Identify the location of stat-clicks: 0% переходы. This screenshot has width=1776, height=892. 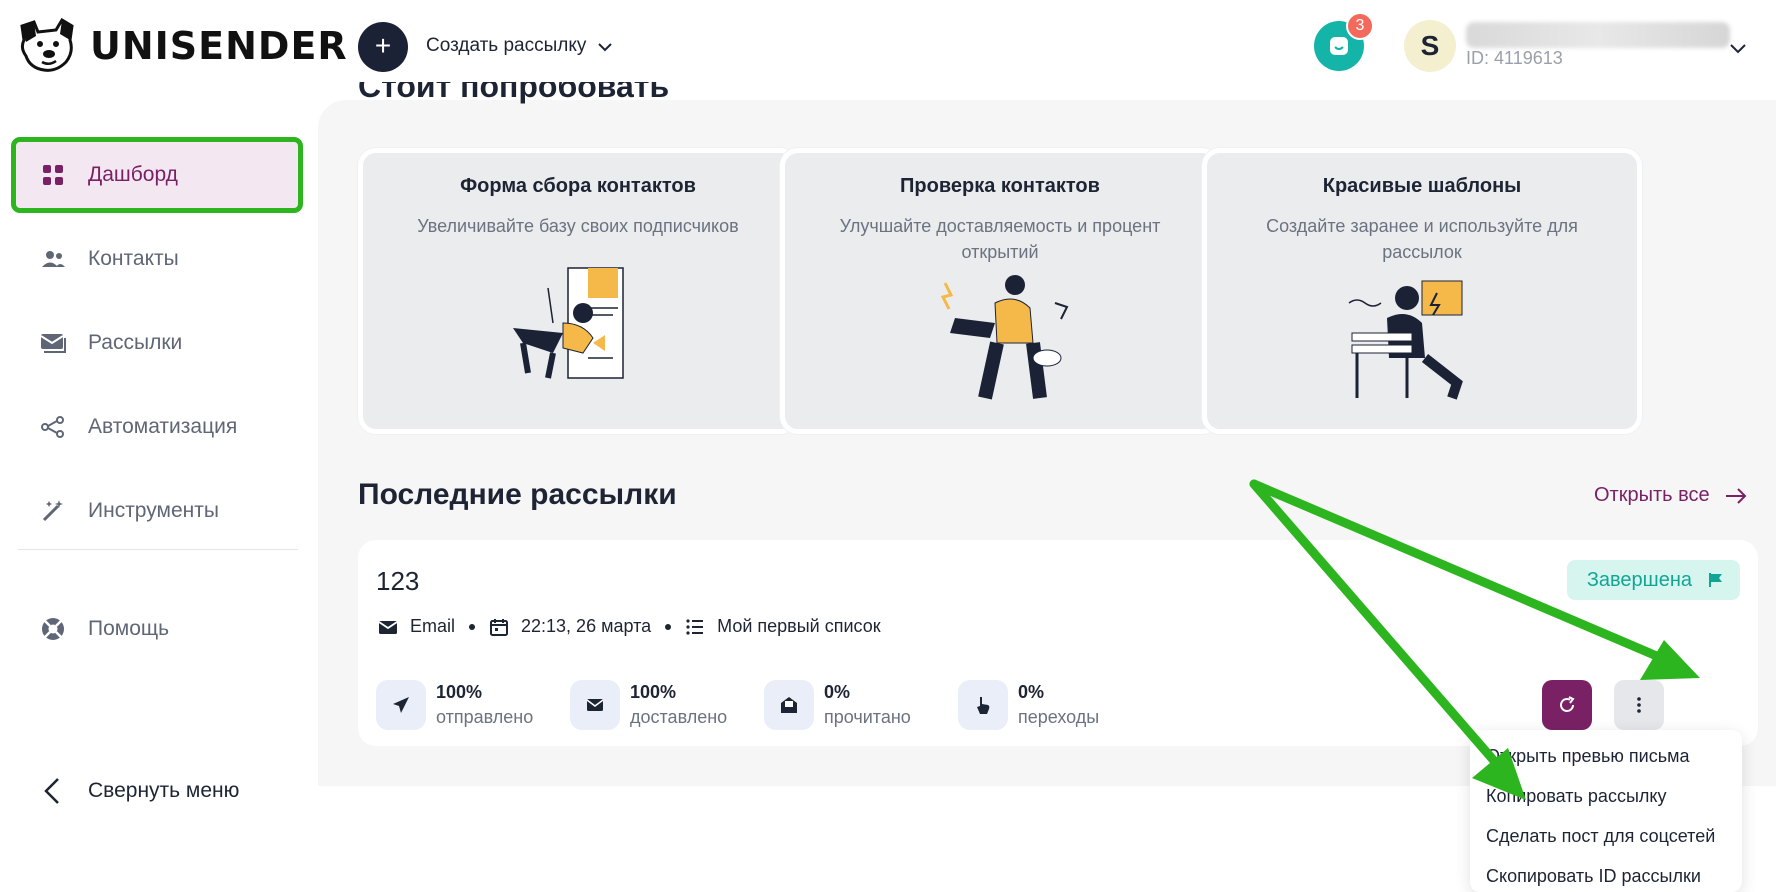
(1028, 705).